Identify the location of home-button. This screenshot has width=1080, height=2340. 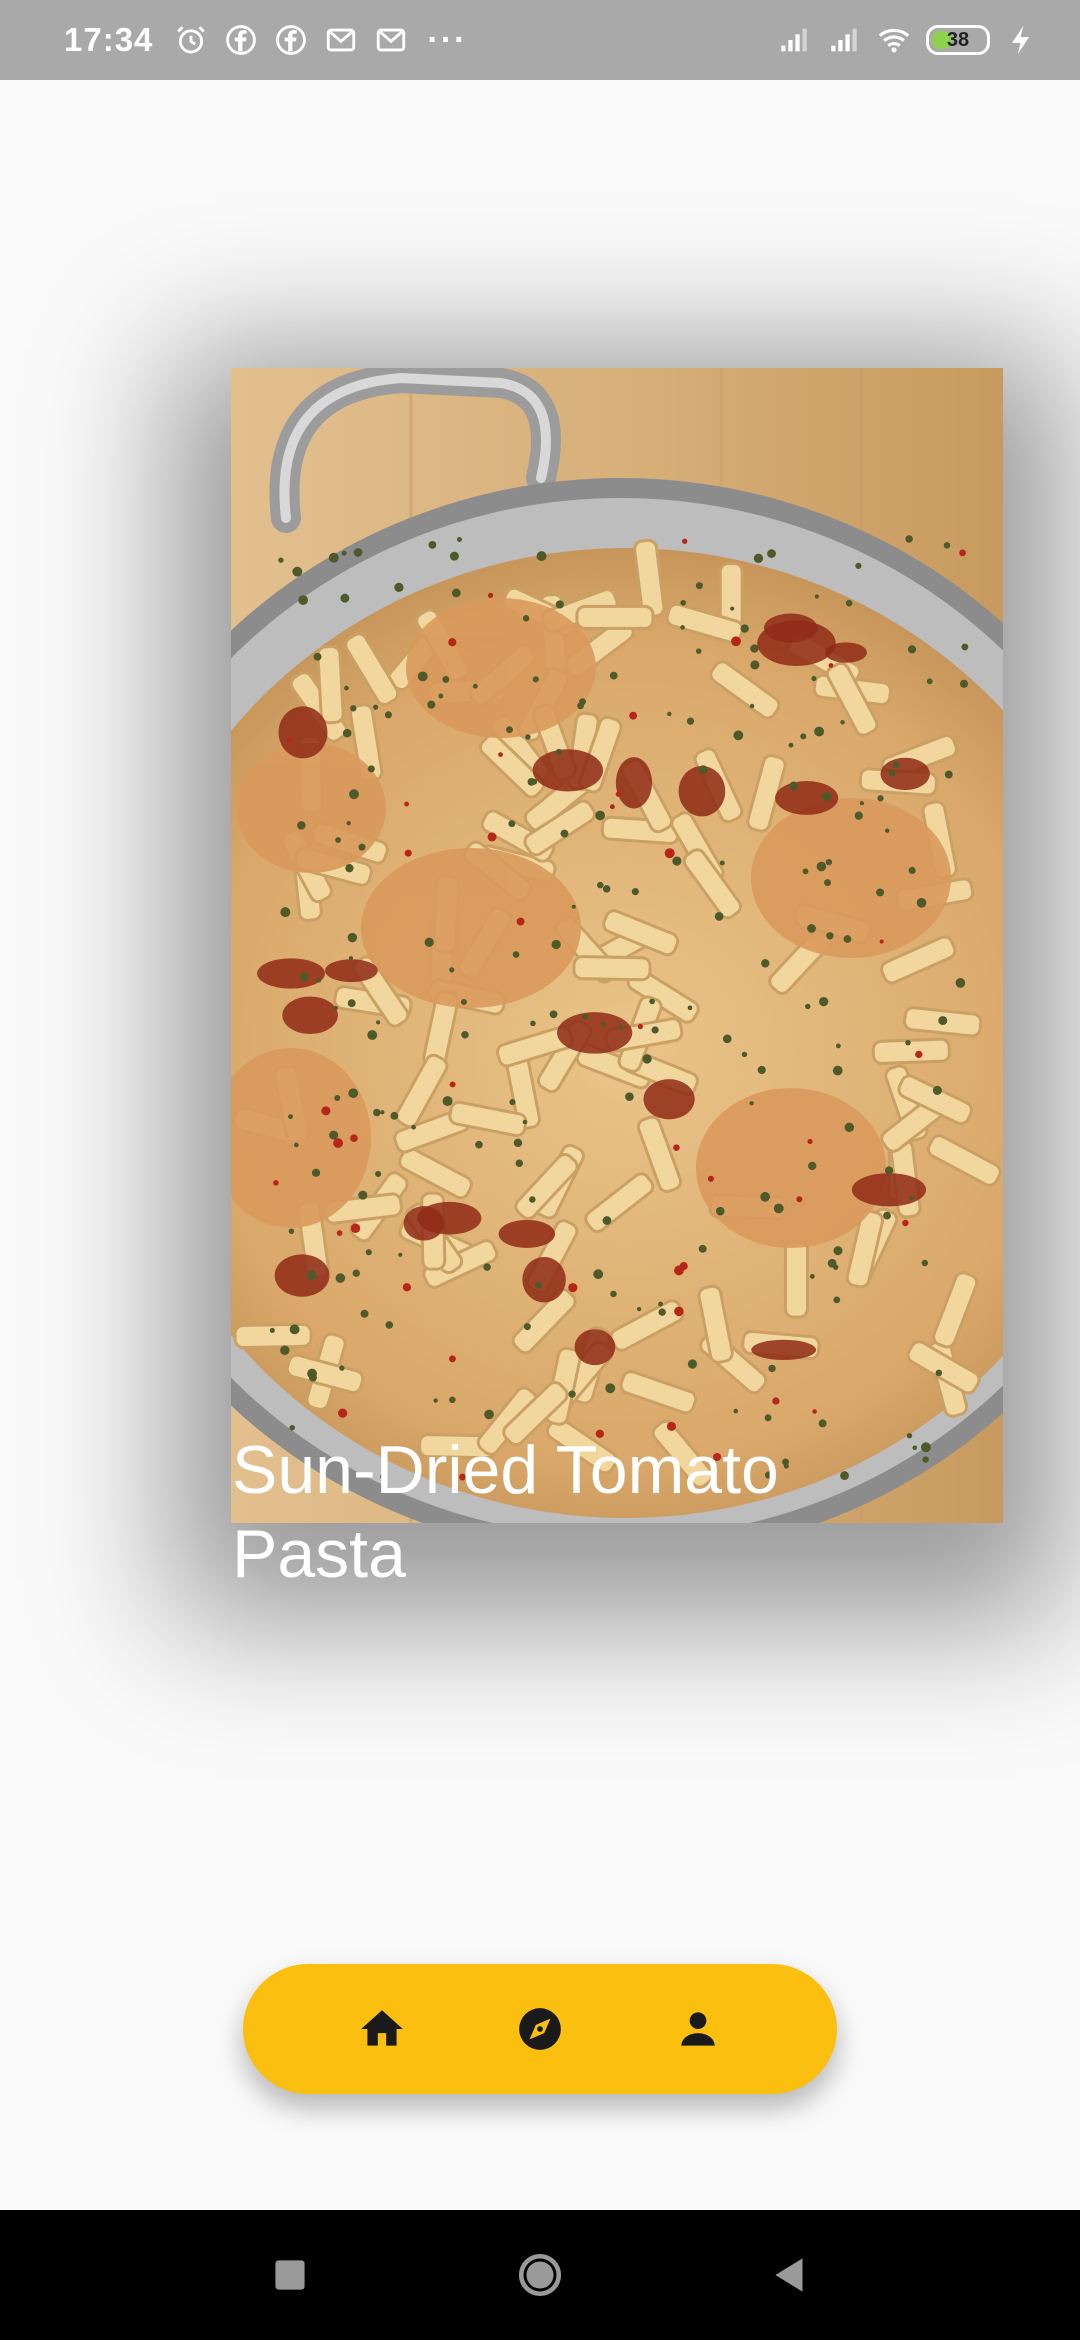
(540, 2275).